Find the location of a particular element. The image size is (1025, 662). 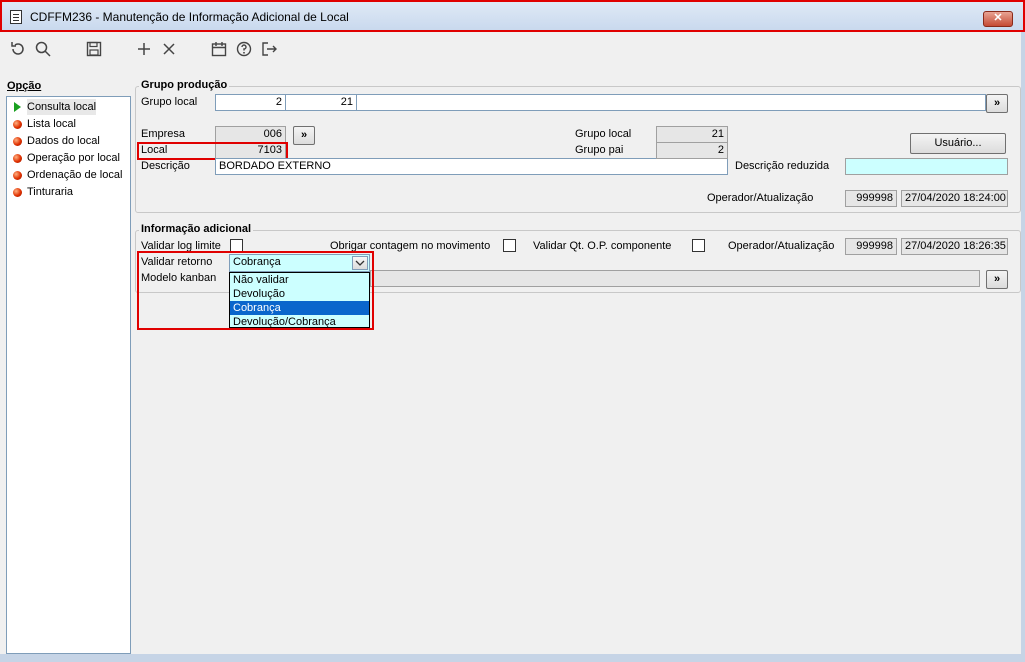

grupo-local-description-field is located at coordinates (671, 102).